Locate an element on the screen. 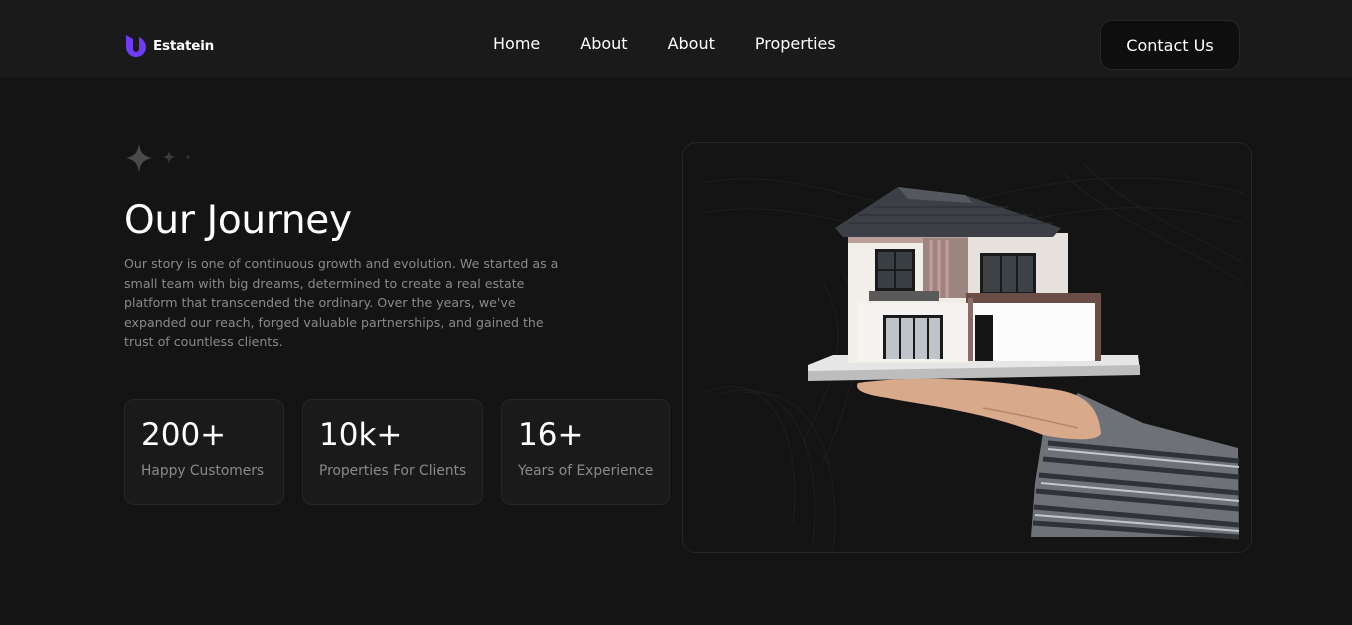 Image resolution: width=1352 pixels, height=625 pixels. stat-card-experience: 16+ Years of Experience is located at coordinates (585, 452).